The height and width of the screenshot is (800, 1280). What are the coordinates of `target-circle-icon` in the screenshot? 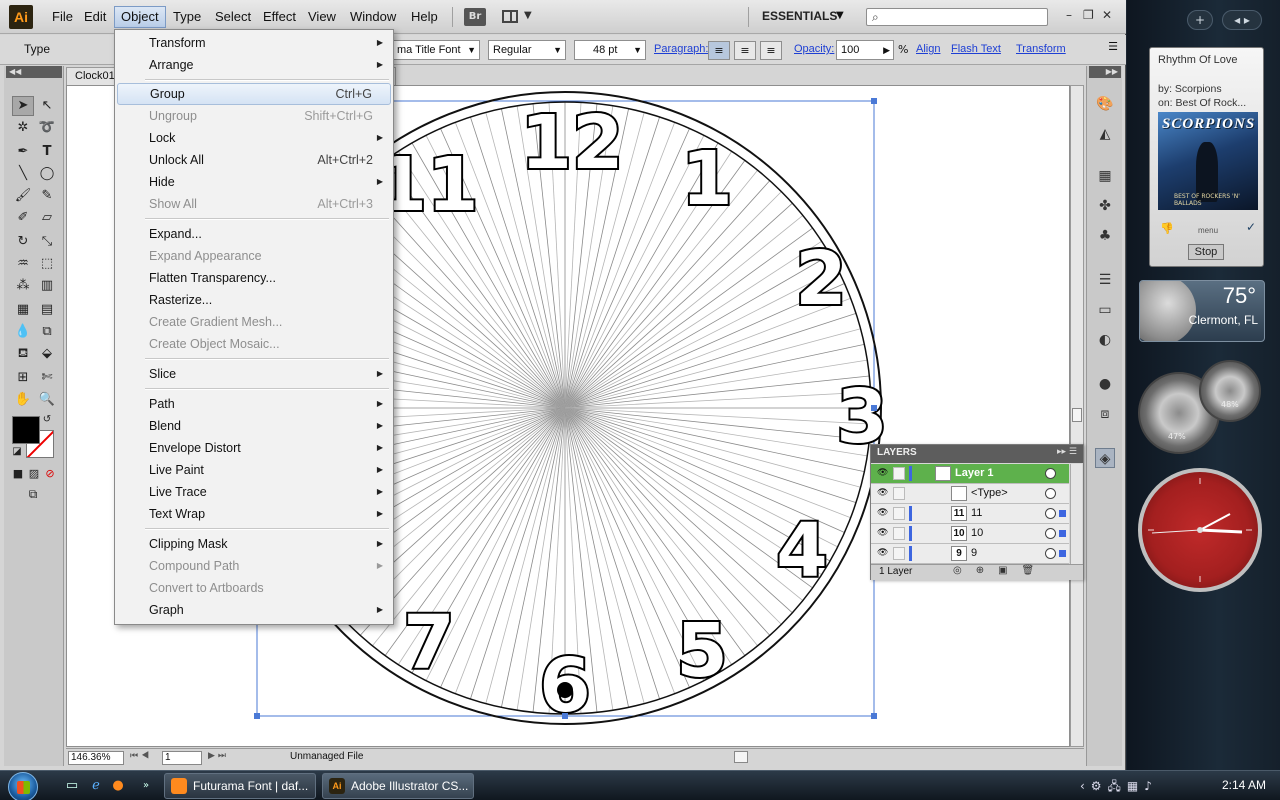 It's located at (1050, 553).